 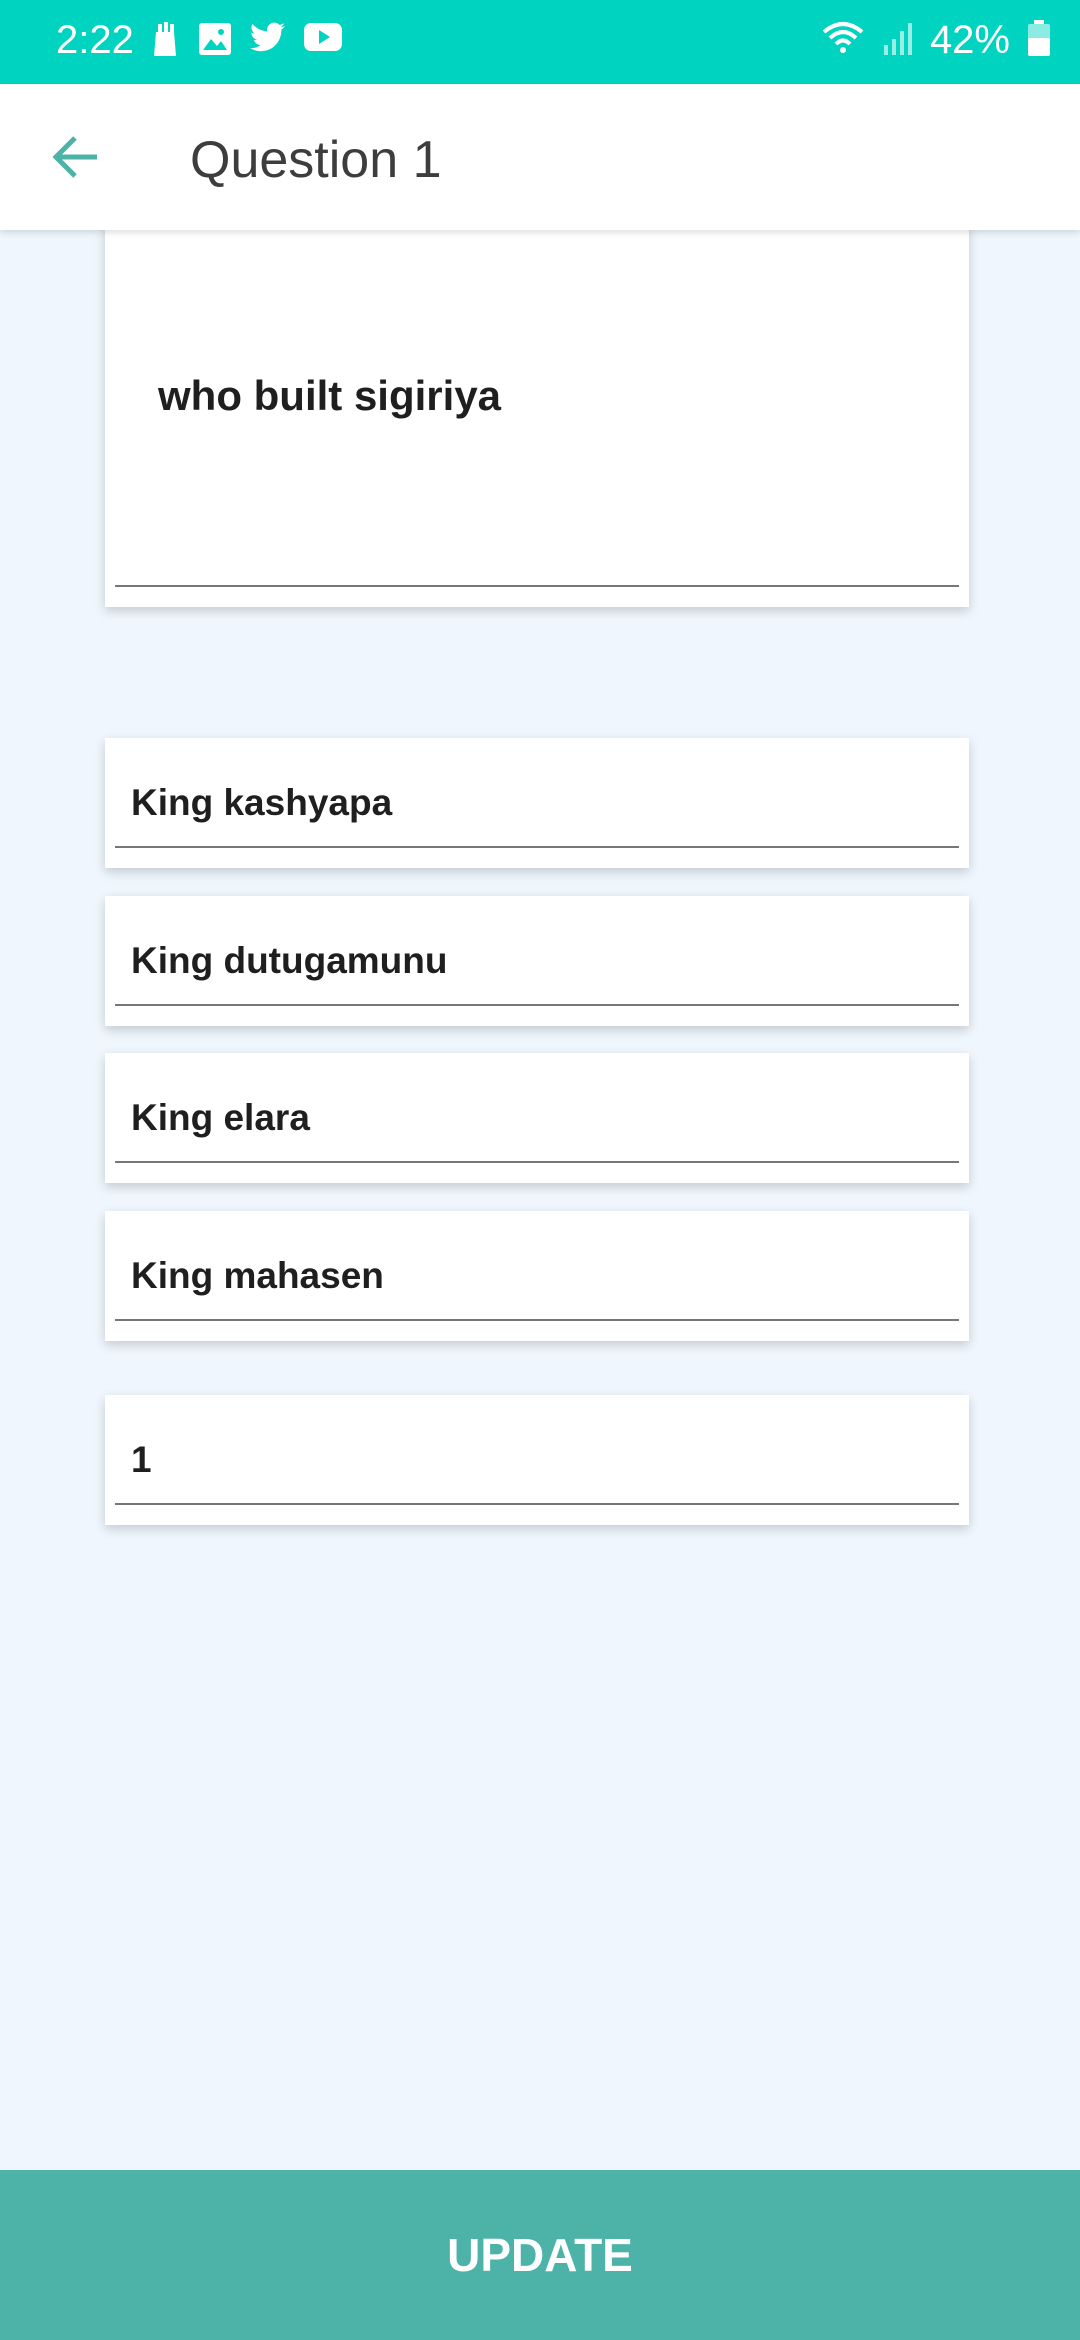 What do you see at coordinates (257, 1275) in the screenshot?
I see `option-text: King mahasen` at bounding box center [257, 1275].